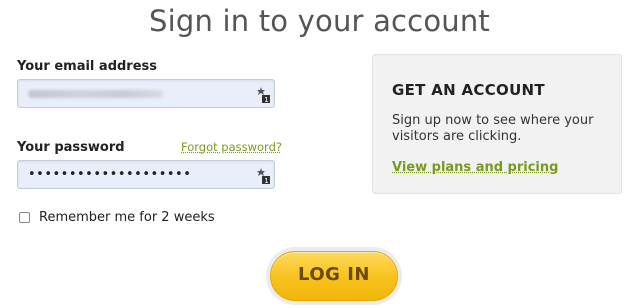 The height and width of the screenshot is (308, 639). Describe the element at coordinates (87, 66) in the screenshot. I see `email-label: Your email address` at that location.